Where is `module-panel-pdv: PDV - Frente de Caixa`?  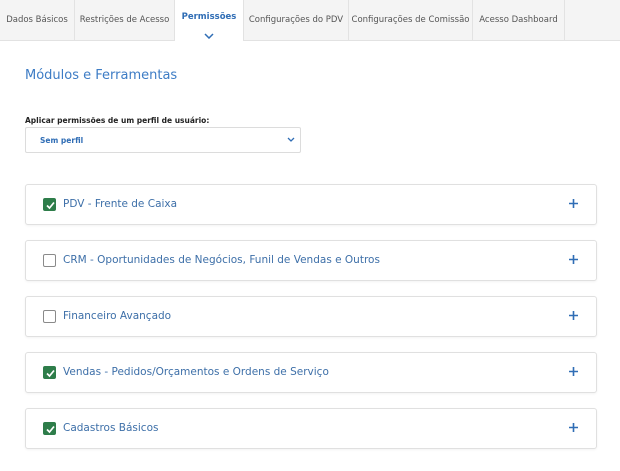 module-panel-pdv: PDV - Frente de Caixa is located at coordinates (311, 204).